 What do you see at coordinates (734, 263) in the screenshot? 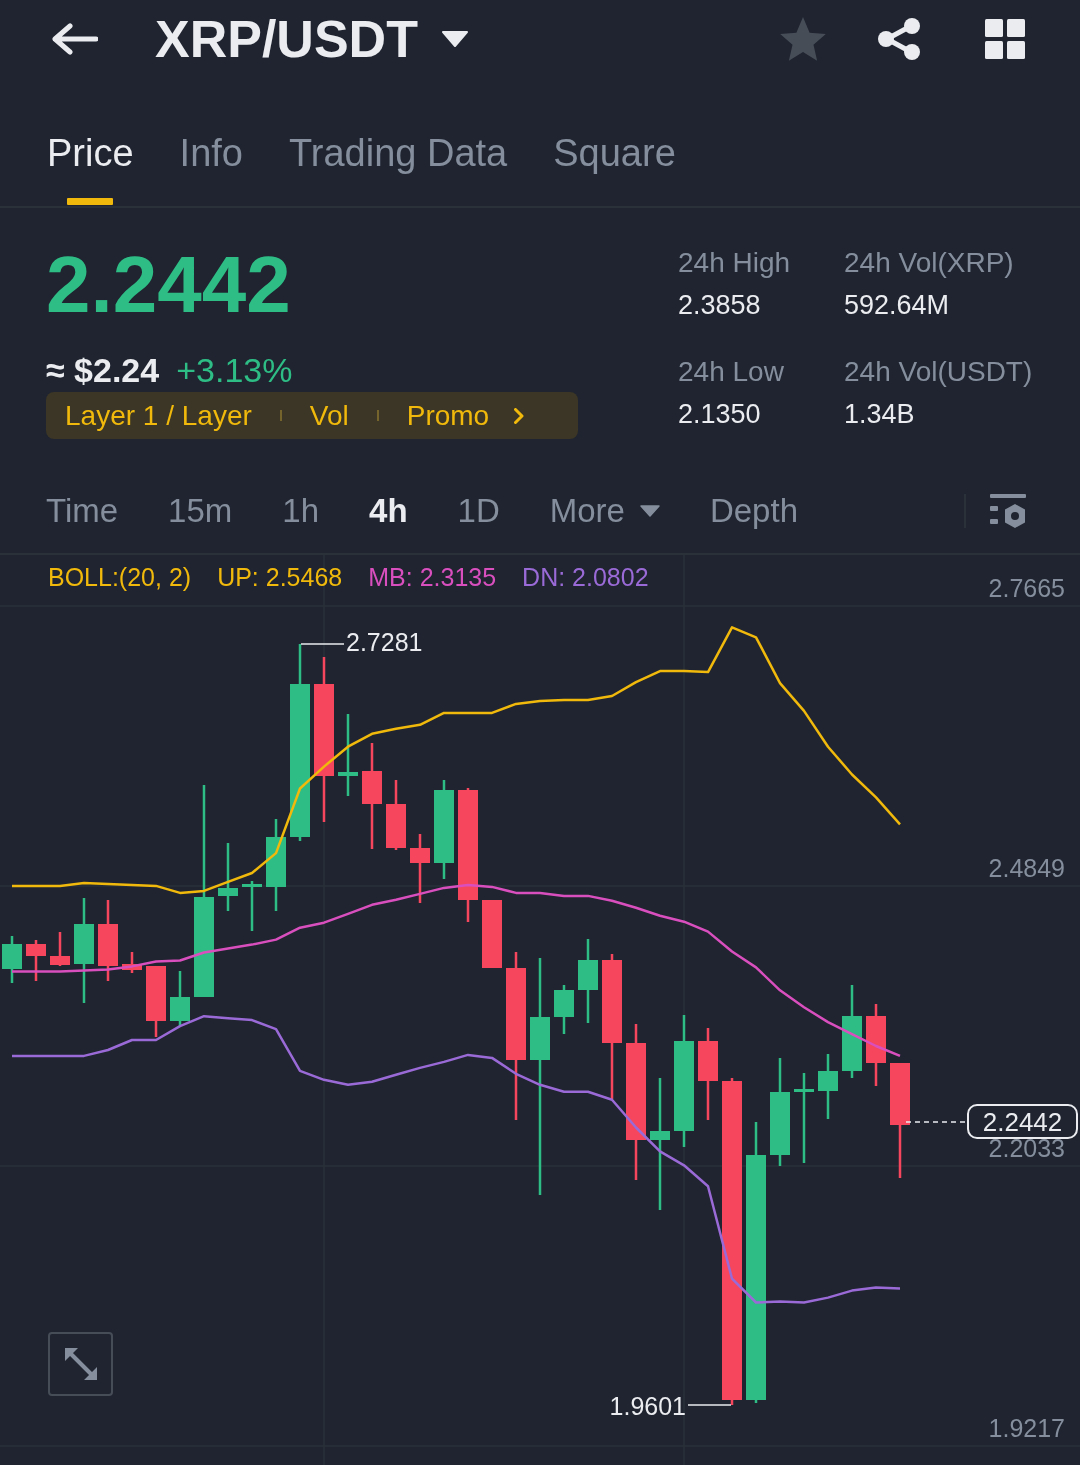
I see `stat-label: 24h High` at bounding box center [734, 263].